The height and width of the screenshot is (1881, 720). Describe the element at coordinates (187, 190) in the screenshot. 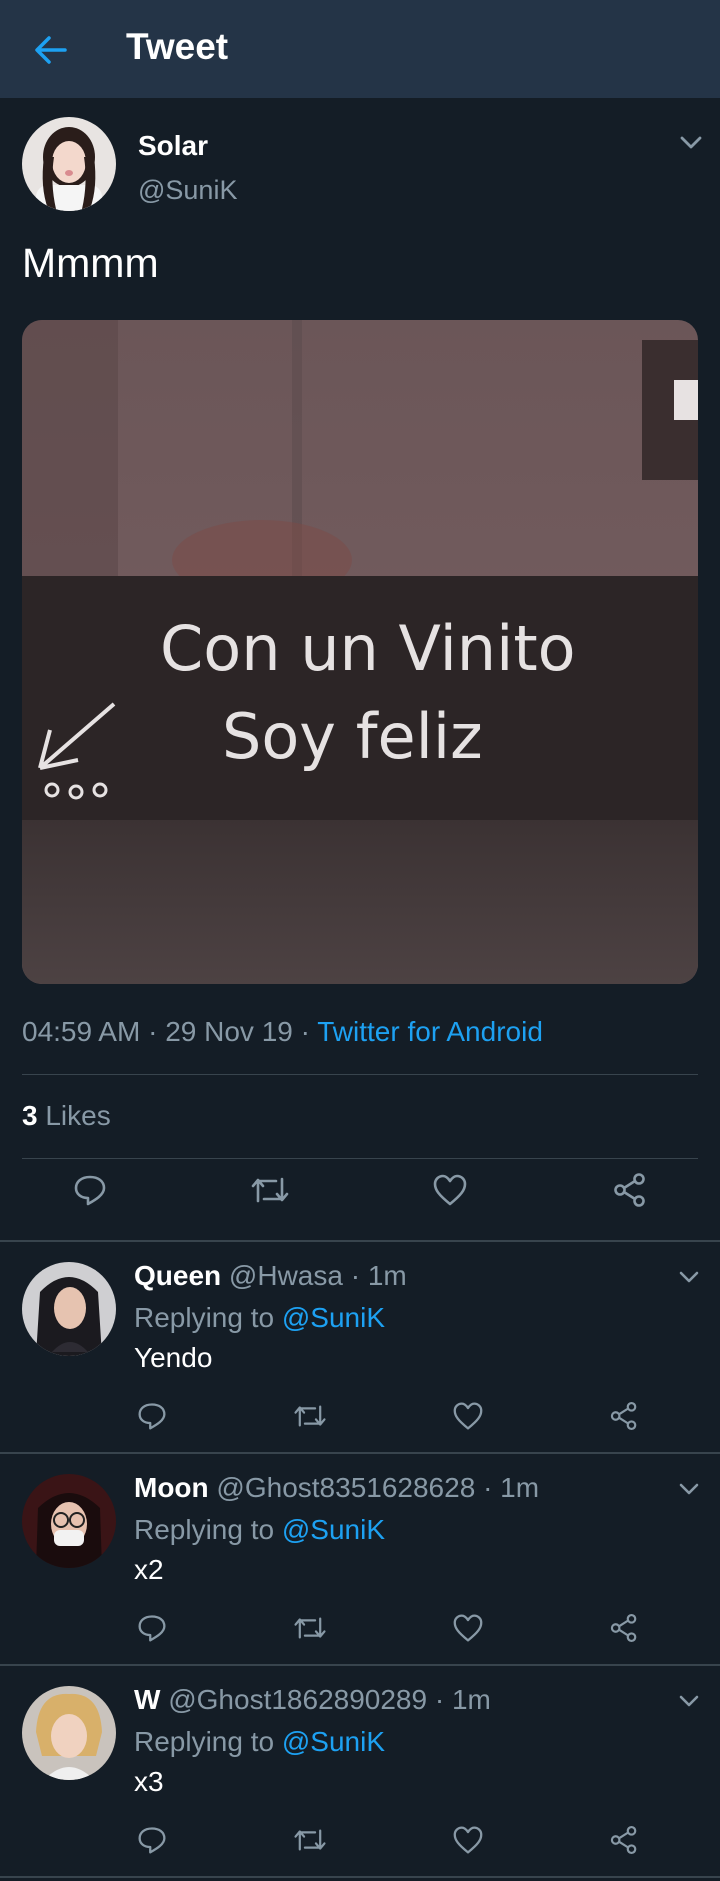

I see `author-handle: @SuniK` at that location.